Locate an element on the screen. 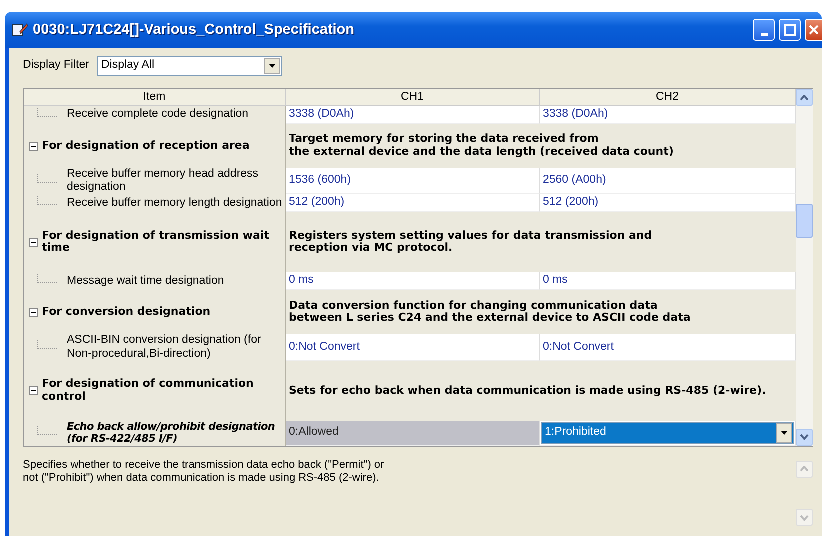  value-dropdown: 1:Prohibited is located at coordinates (667, 433).